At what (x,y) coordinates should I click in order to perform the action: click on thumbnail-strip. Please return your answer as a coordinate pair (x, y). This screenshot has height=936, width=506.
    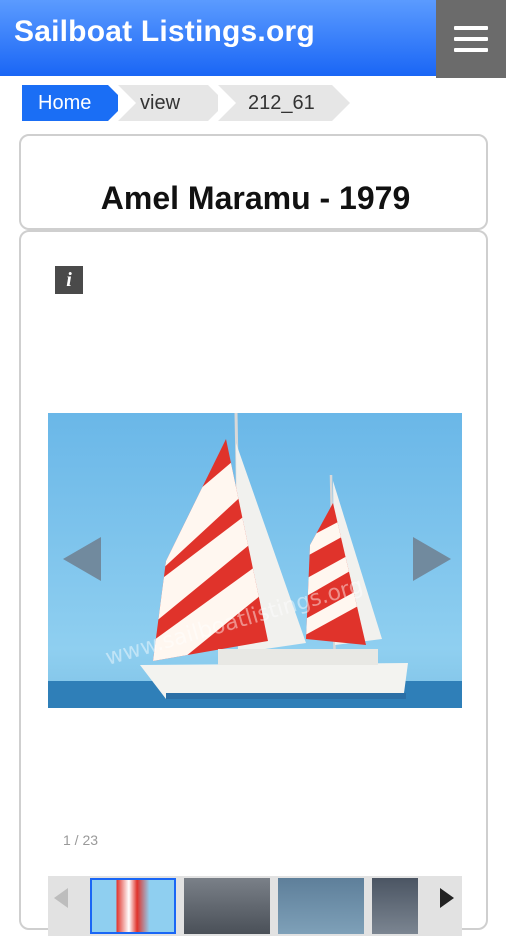
    Looking at the image, I should click on (255, 906).